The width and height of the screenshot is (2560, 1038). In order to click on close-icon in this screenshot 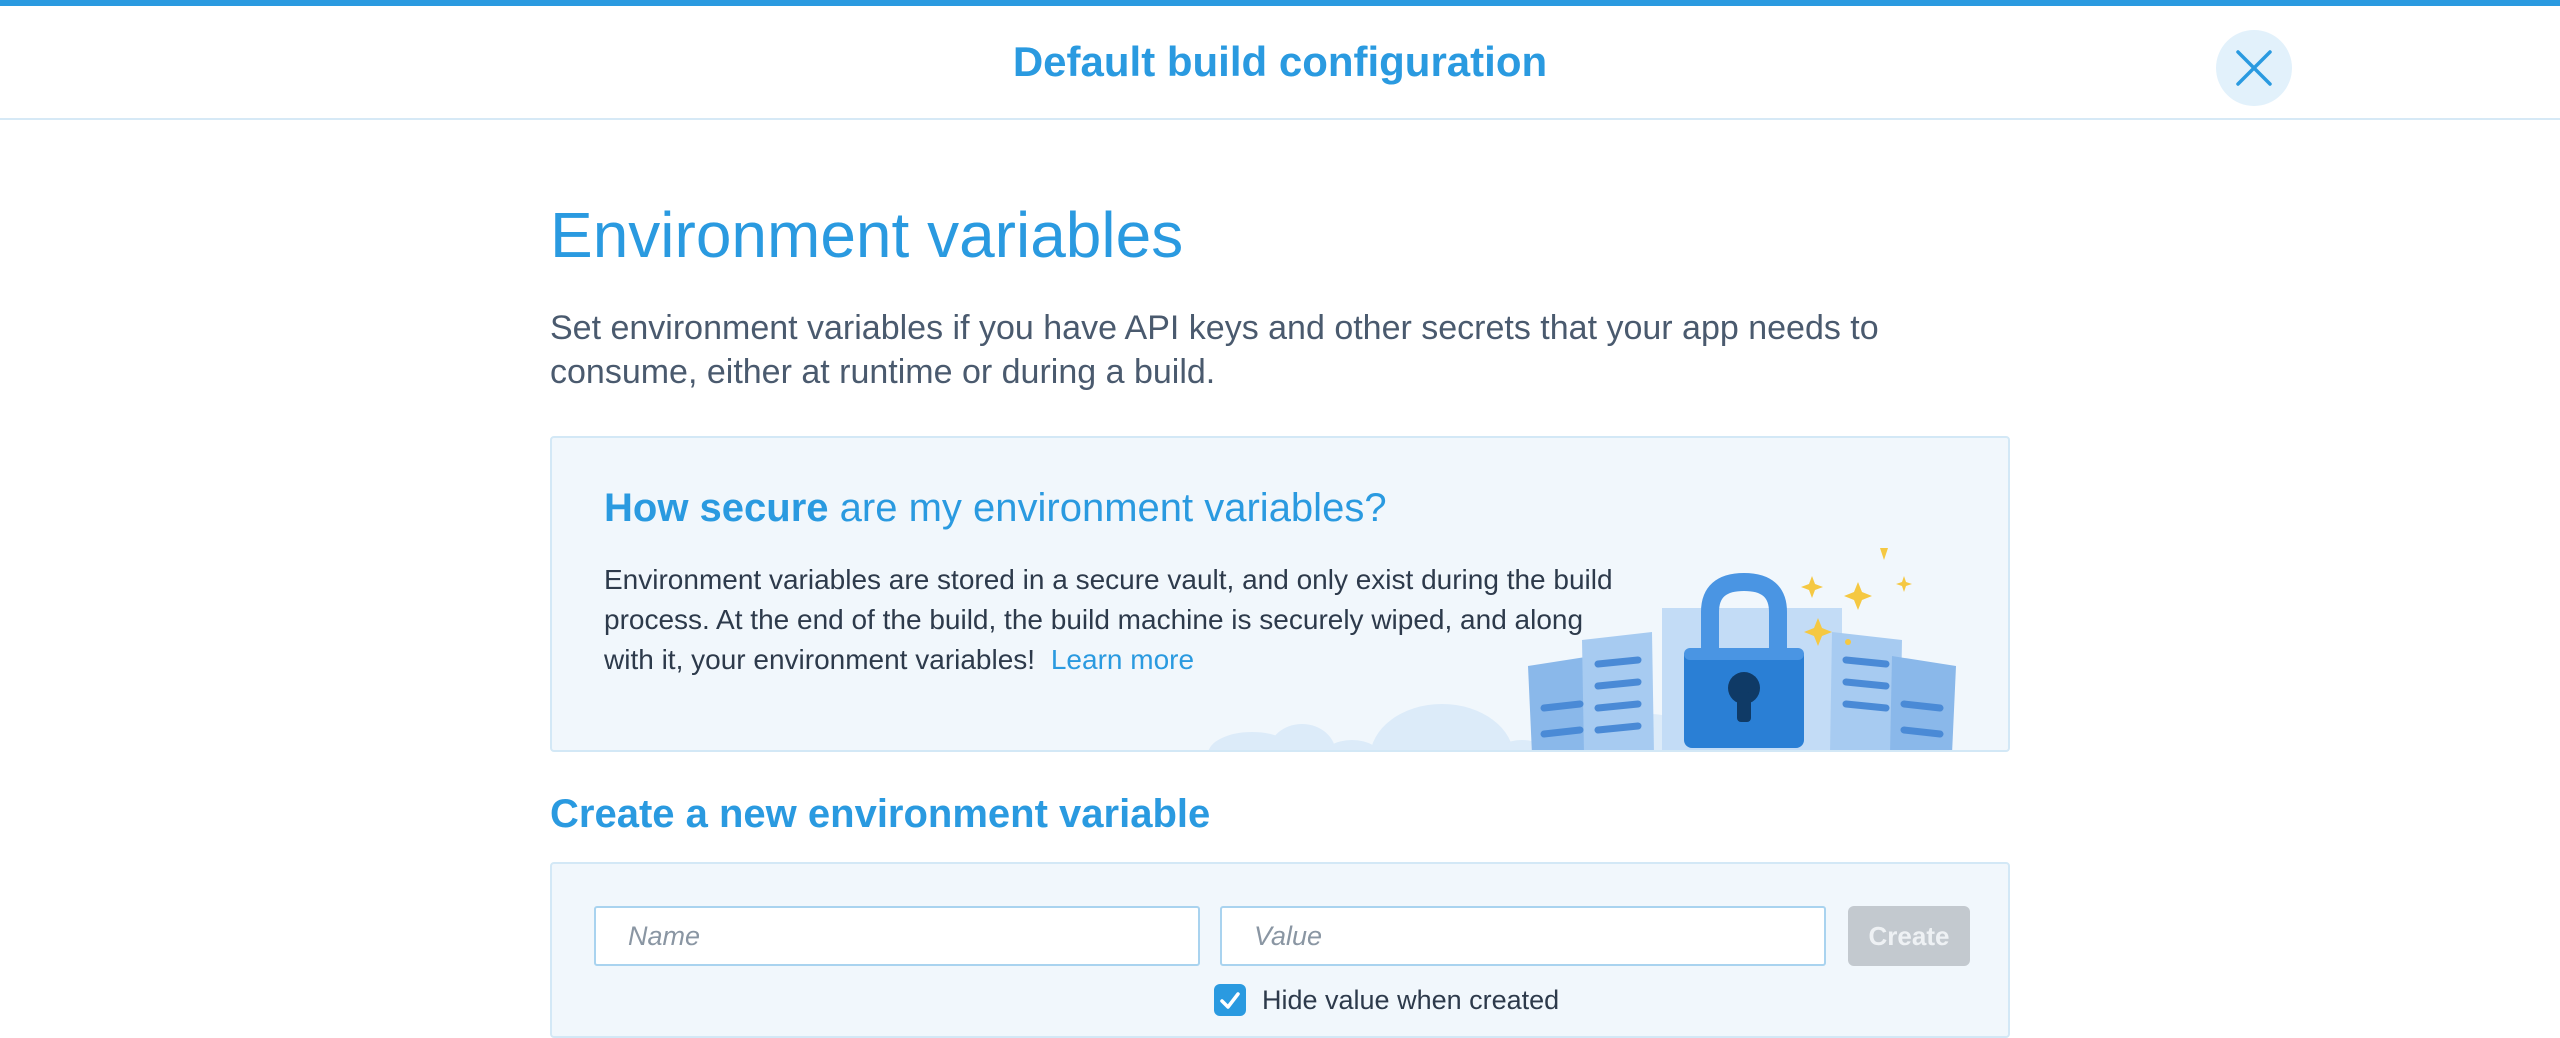, I will do `click(2254, 68)`.